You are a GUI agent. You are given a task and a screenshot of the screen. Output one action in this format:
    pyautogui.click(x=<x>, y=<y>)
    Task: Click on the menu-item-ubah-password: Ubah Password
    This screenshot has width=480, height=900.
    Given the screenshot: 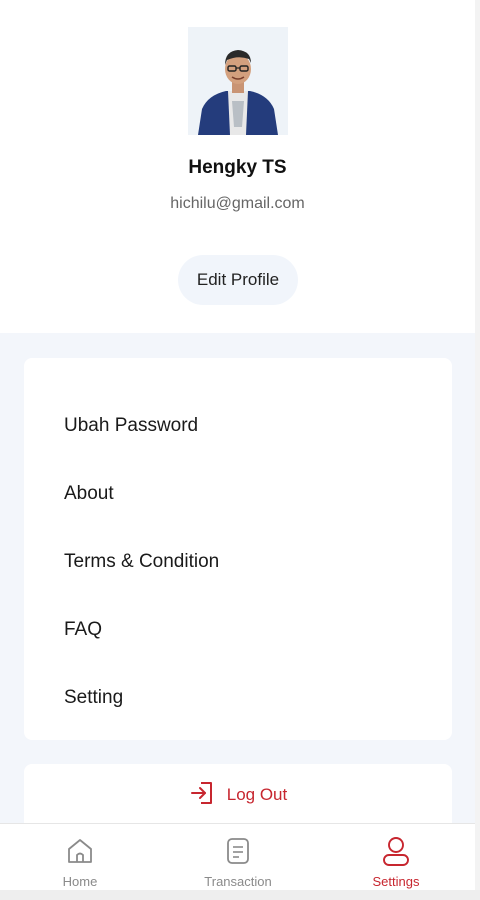 What is the action you would take?
    pyautogui.click(x=131, y=426)
    